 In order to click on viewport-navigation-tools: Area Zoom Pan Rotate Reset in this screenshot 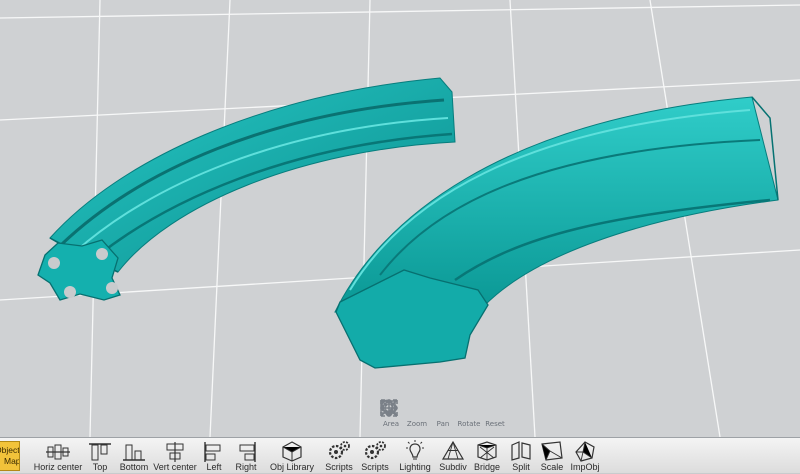, I will do `click(443, 416)`.